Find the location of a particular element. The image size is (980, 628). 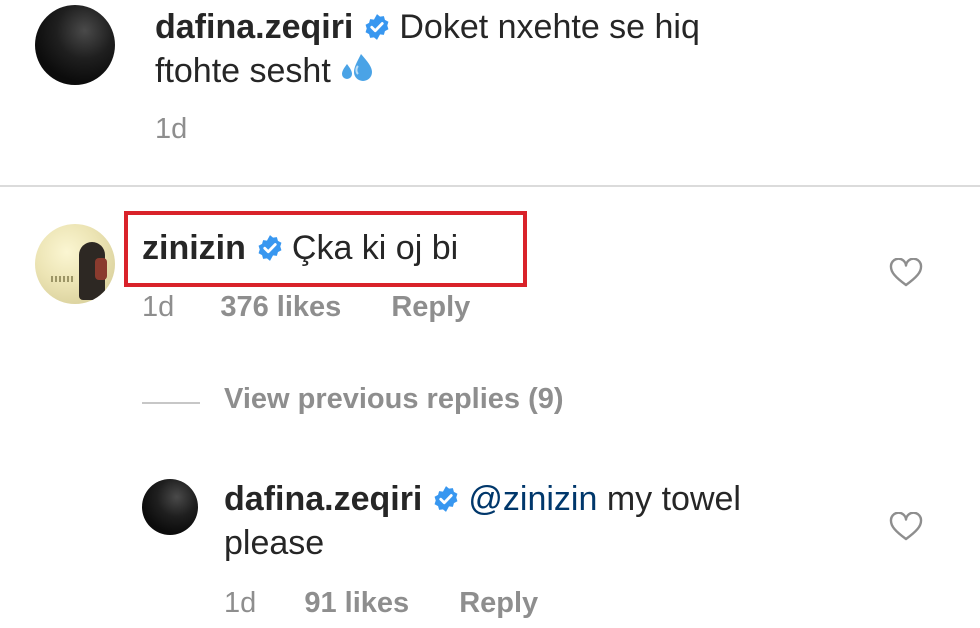

comment-1-line2: ftohte sesht is located at coordinates (266, 71).